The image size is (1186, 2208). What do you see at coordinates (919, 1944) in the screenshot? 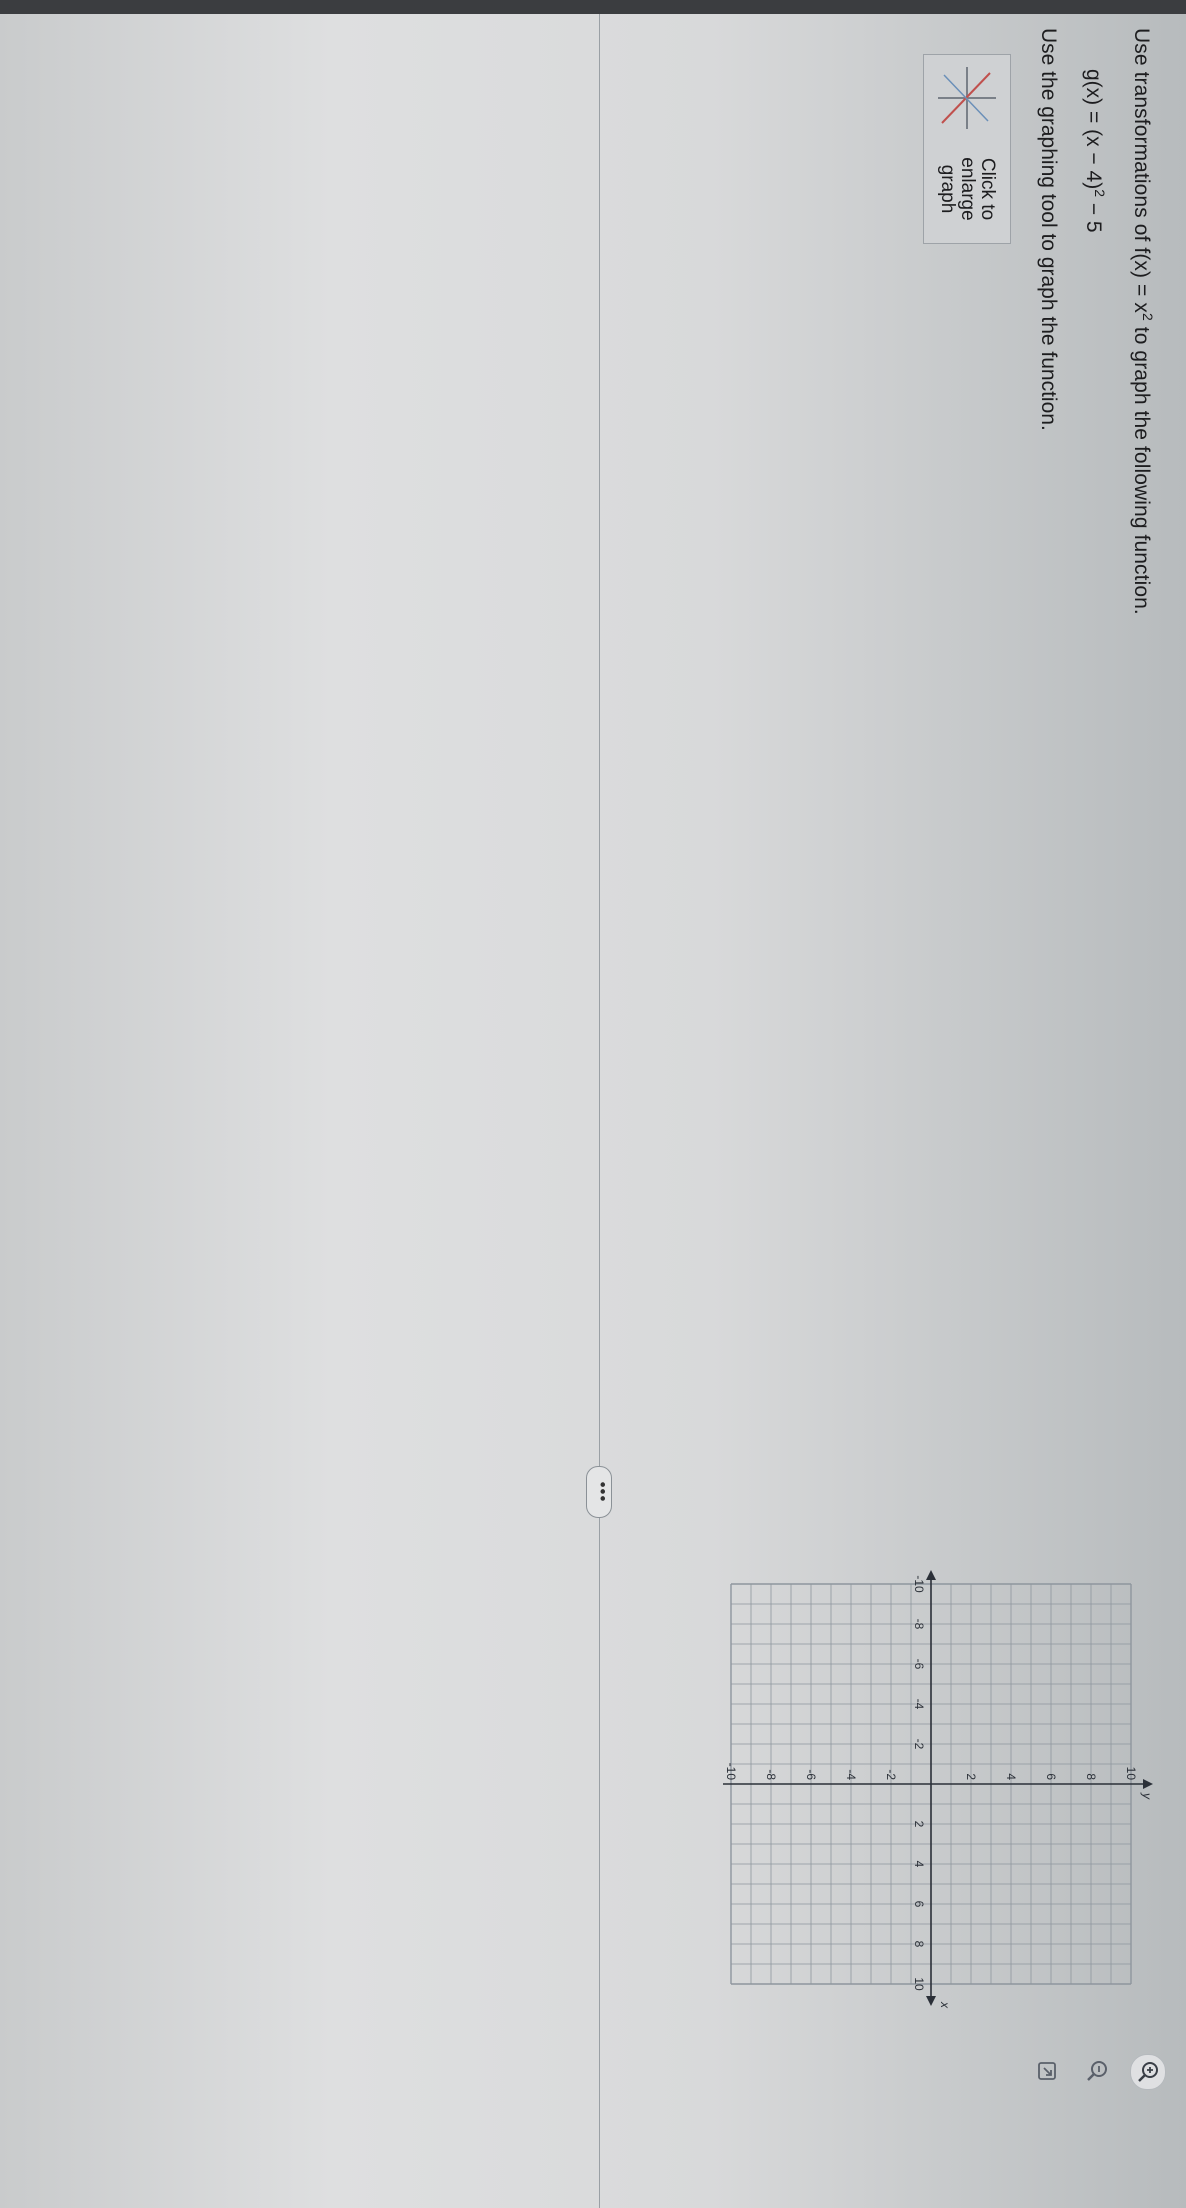
I see `x-tick-label: 8` at bounding box center [919, 1944].